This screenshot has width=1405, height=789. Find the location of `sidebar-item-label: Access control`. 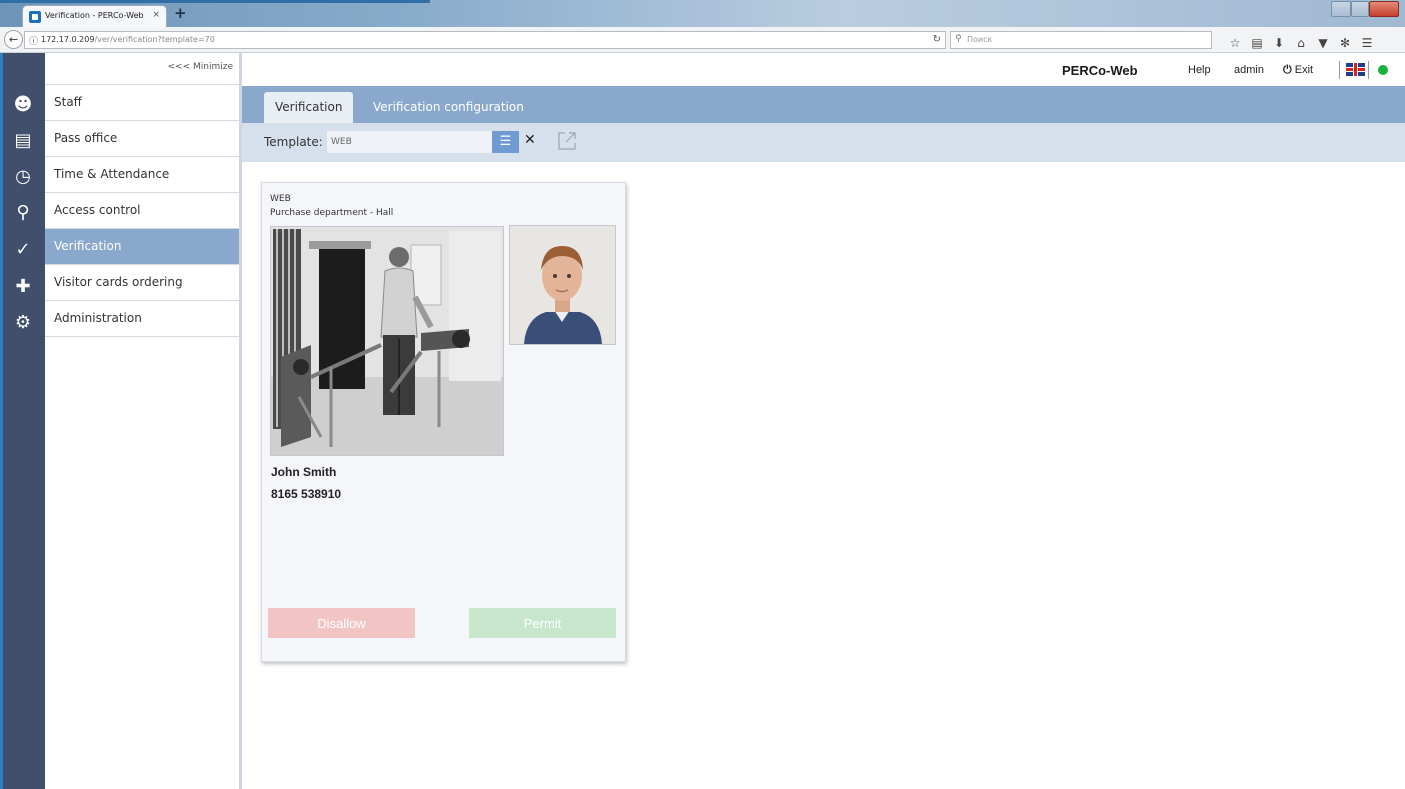

sidebar-item-label: Access control is located at coordinates (97, 210).